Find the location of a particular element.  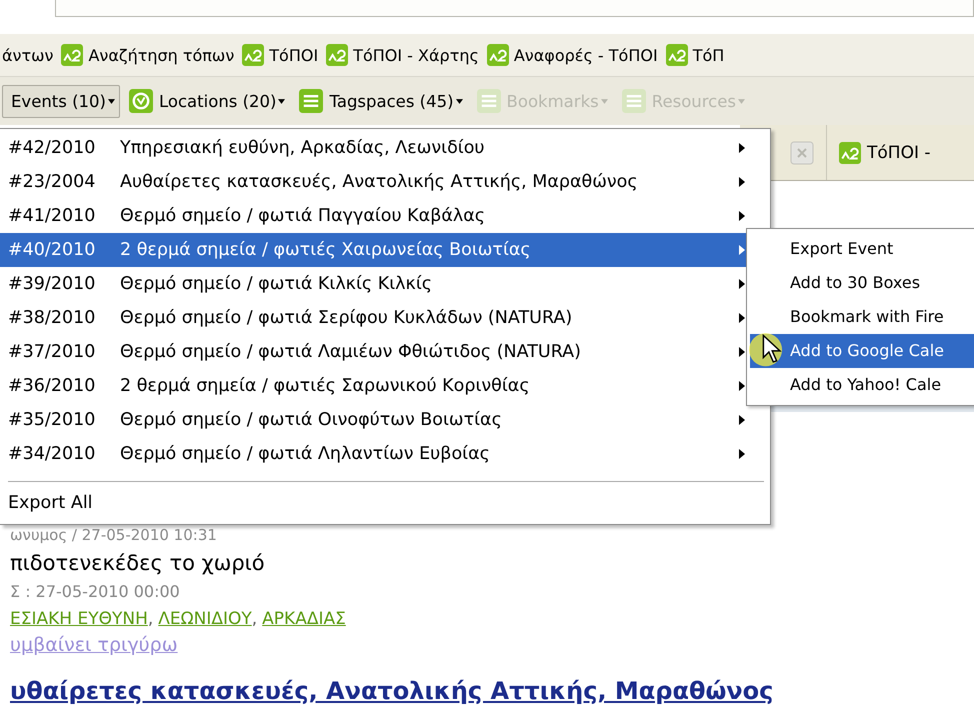

event-number: #41/2010 is located at coordinates (52, 216).